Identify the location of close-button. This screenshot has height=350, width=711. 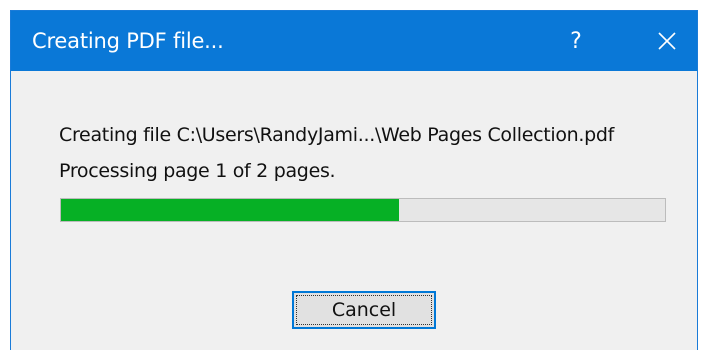
(667, 41).